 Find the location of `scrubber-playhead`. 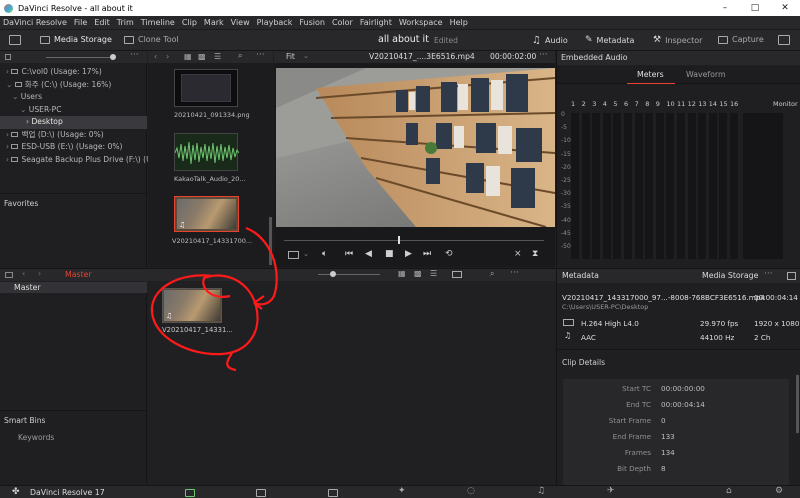

scrubber-playhead is located at coordinates (399, 240).